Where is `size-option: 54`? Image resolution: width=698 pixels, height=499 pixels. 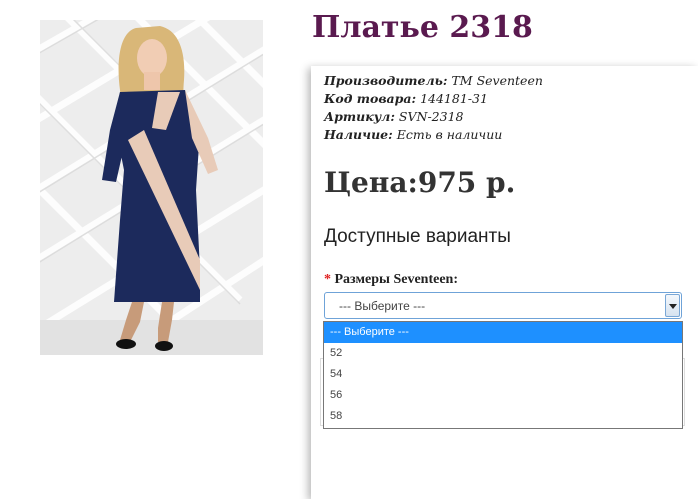 size-option: 54 is located at coordinates (503, 374).